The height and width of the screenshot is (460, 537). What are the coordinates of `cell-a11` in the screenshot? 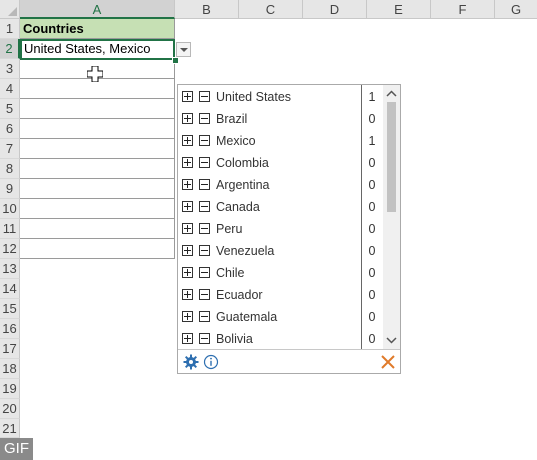 It's located at (97, 229).